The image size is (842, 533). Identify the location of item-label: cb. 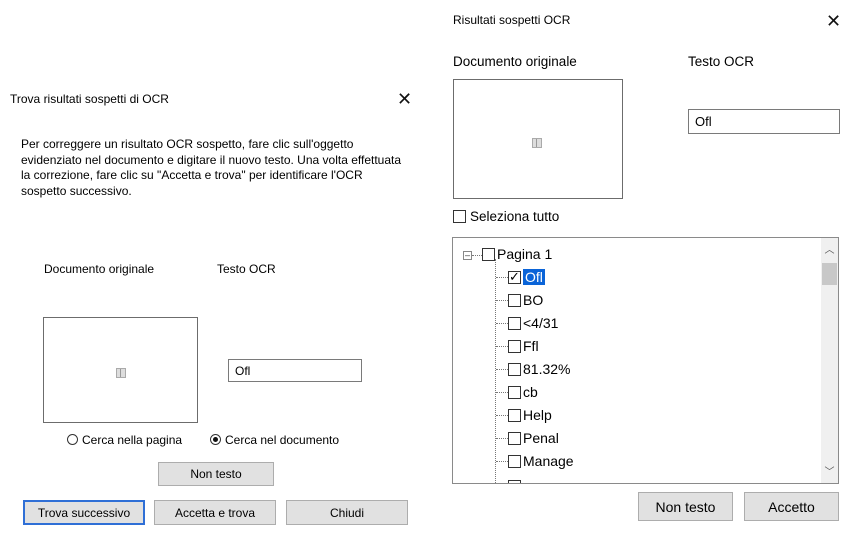
(530, 392).